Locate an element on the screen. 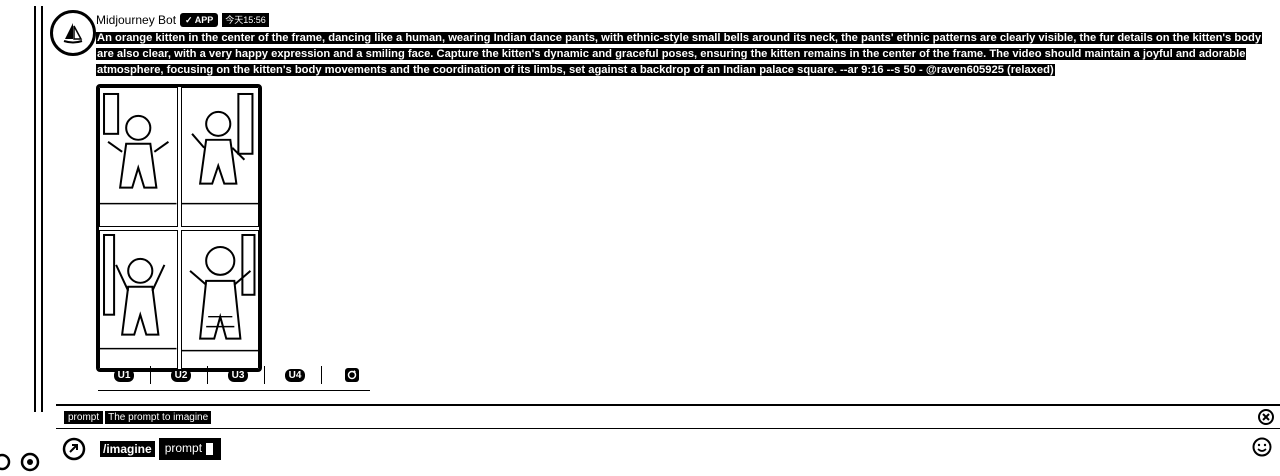 The image size is (1280, 476). button-row-divider is located at coordinates (234, 390).